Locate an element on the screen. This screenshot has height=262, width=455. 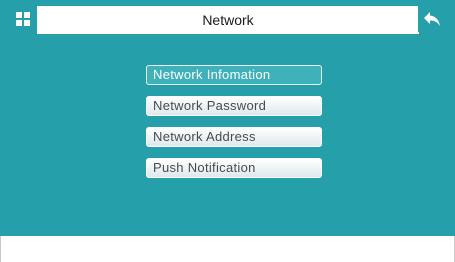
back-arrow-icon is located at coordinates (432, 19).